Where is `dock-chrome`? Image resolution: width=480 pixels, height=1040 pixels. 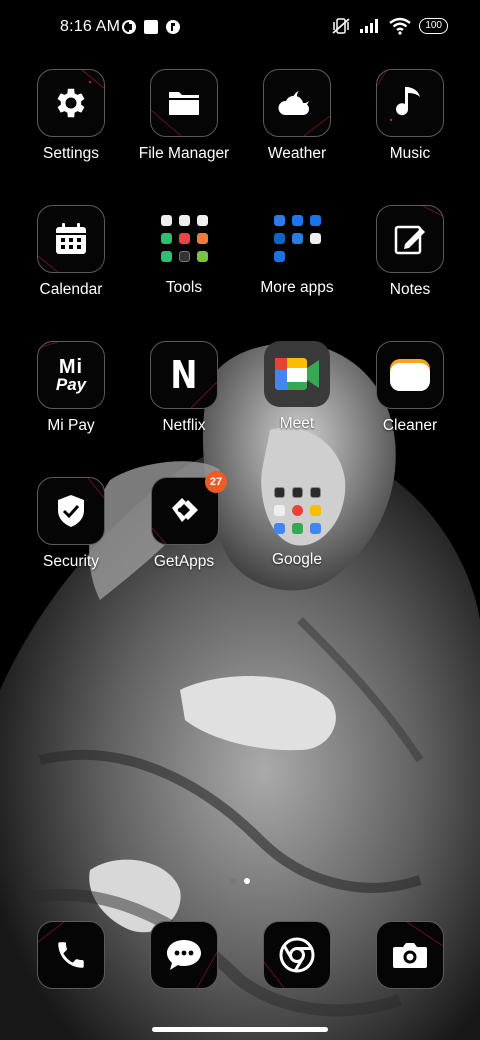 dock-chrome is located at coordinates (297, 955).